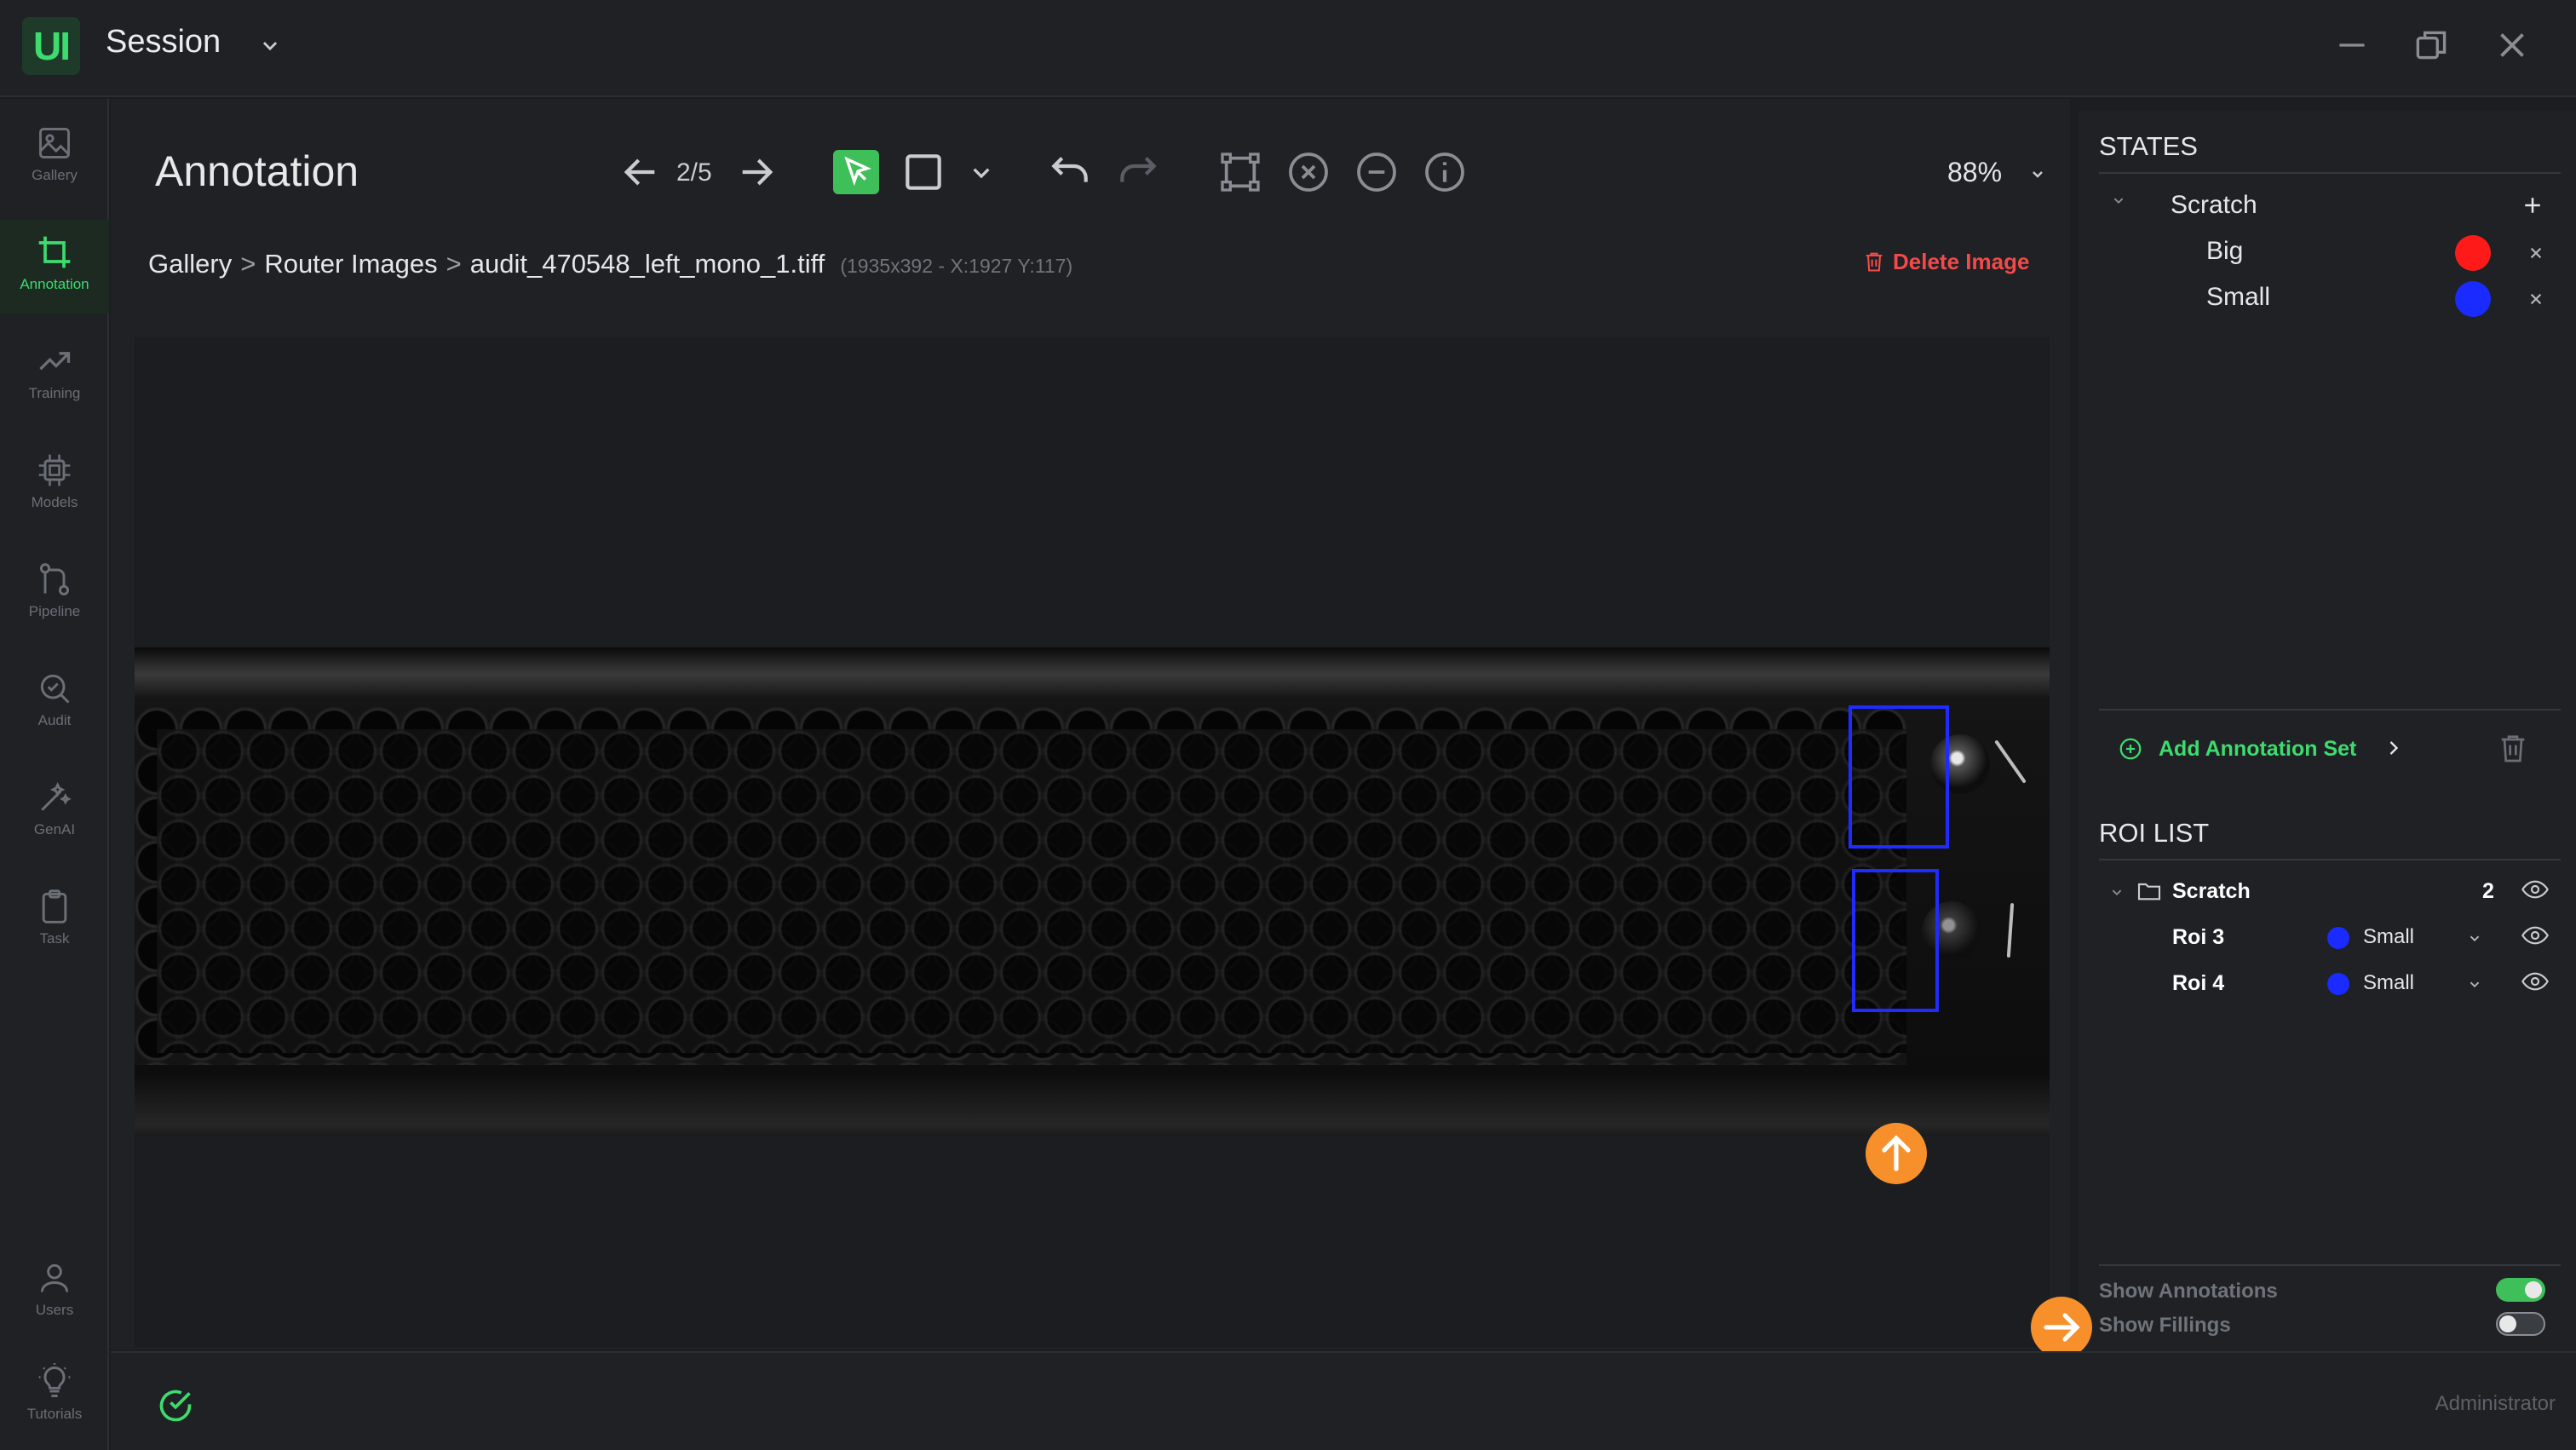 This screenshot has width=2576, height=1450. Describe the element at coordinates (2521, 1290) in the screenshot. I see `show-annotations-toggle` at that location.